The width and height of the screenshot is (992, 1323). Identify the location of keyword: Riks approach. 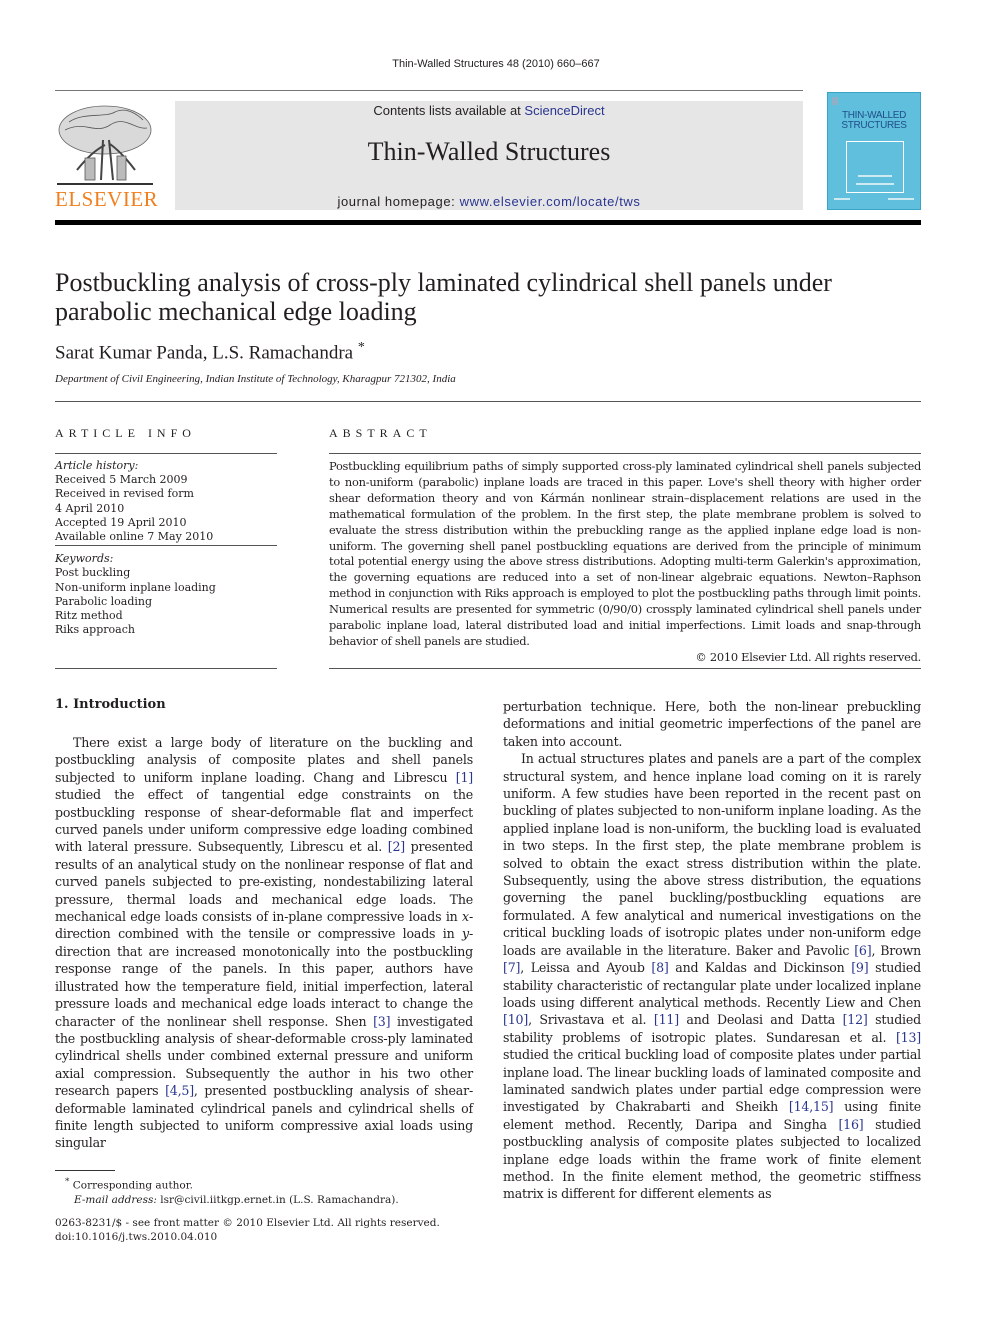
(95, 630).